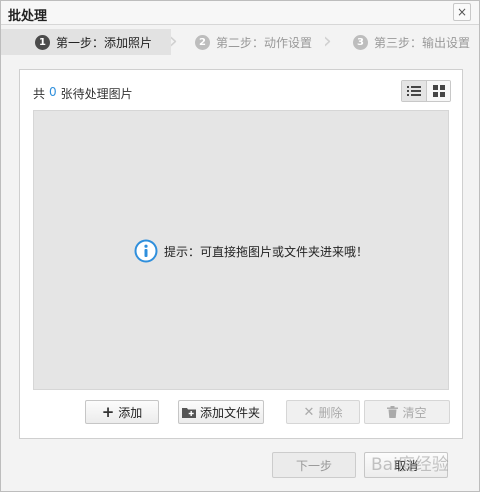 The height and width of the screenshot is (492, 480). What do you see at coordinates (130, 412) in the screenshot?
I see `add-button-label: 添加` at bounding box center [130, 412].